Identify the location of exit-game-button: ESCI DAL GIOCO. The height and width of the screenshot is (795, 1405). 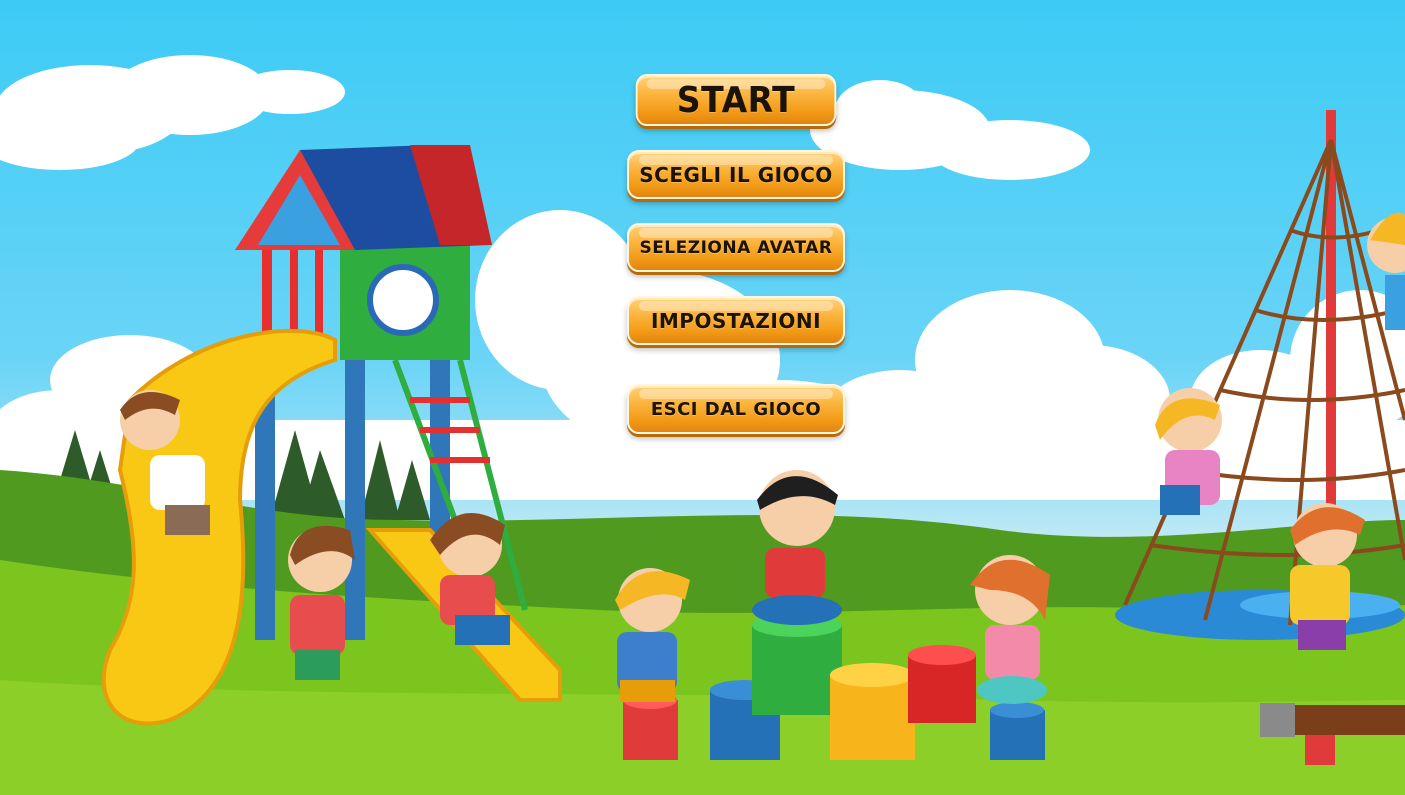
(736, 409).